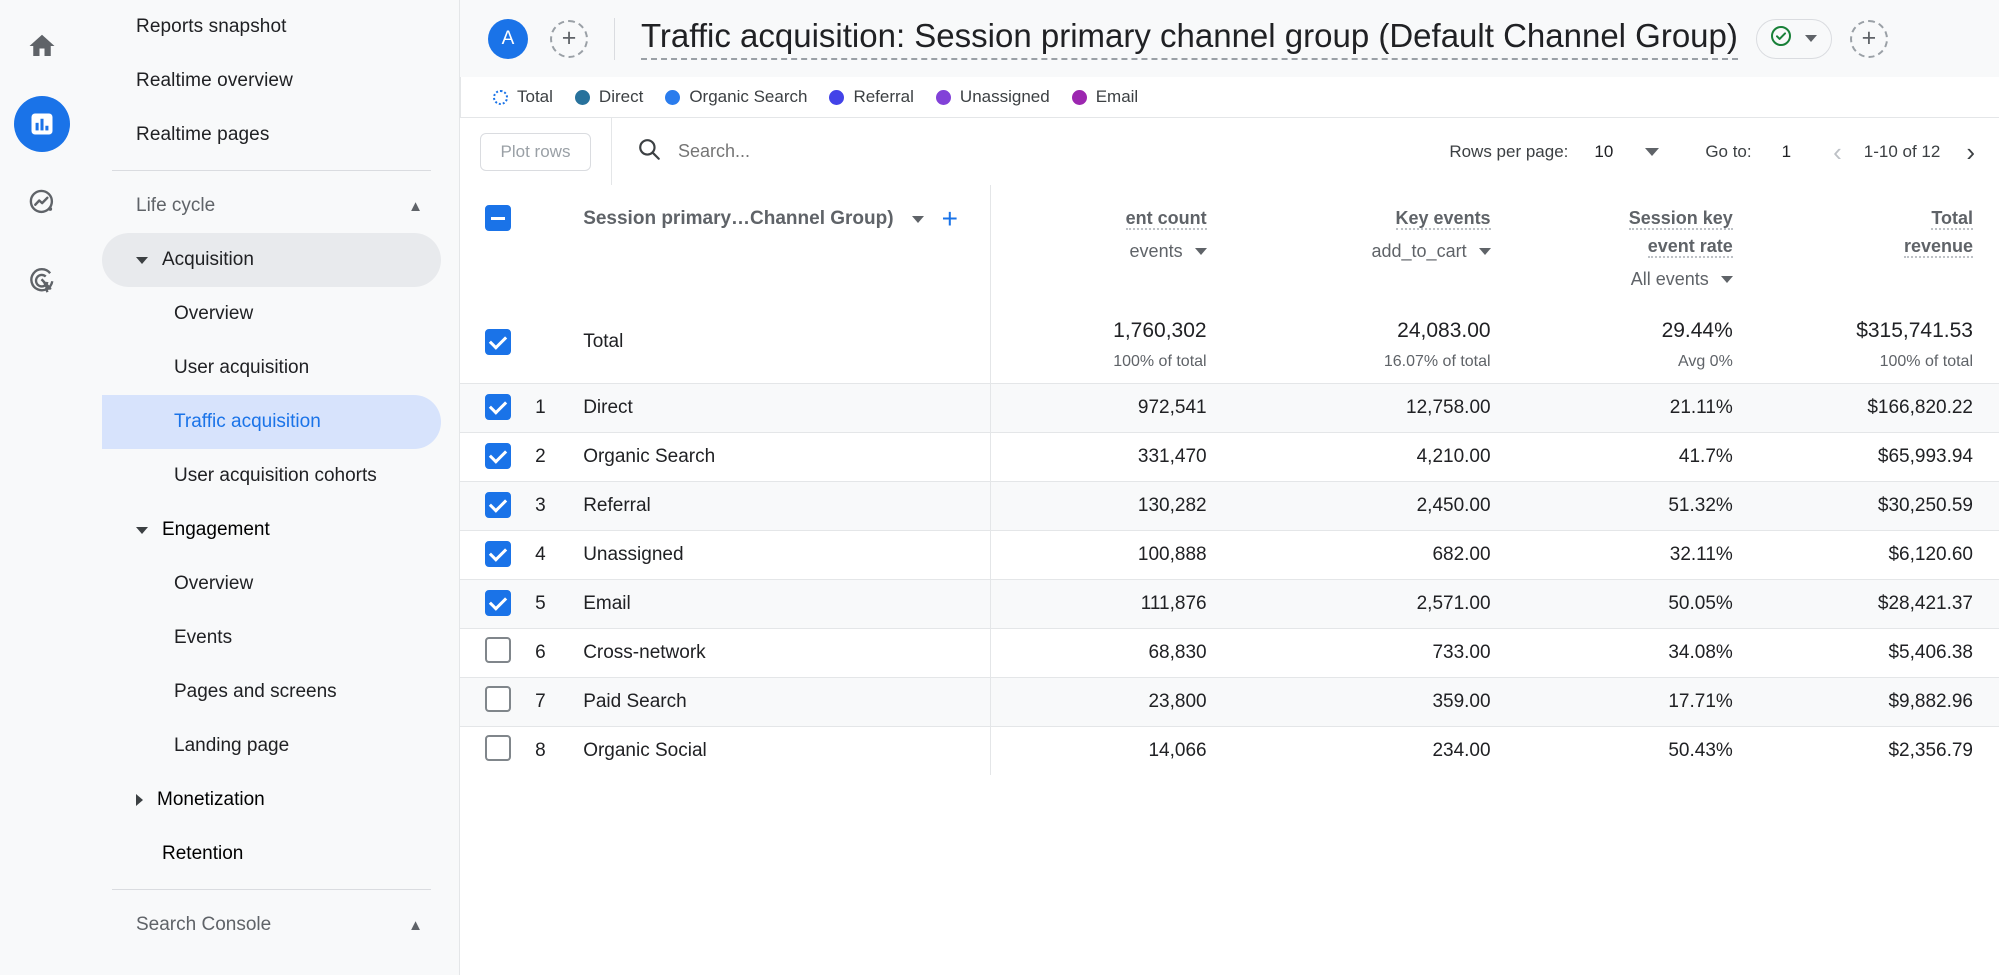 The height and width of the screenshot is (975, 1999). I want to click on avatar: A, so click(508, 38).